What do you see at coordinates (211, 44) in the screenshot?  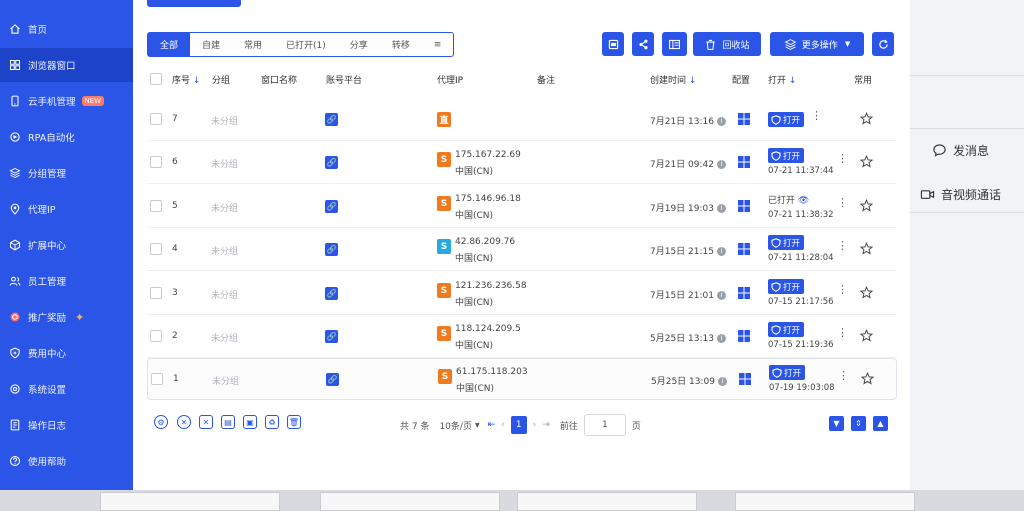 I see `tab-1: 自建` at bounding box center [211, 44].